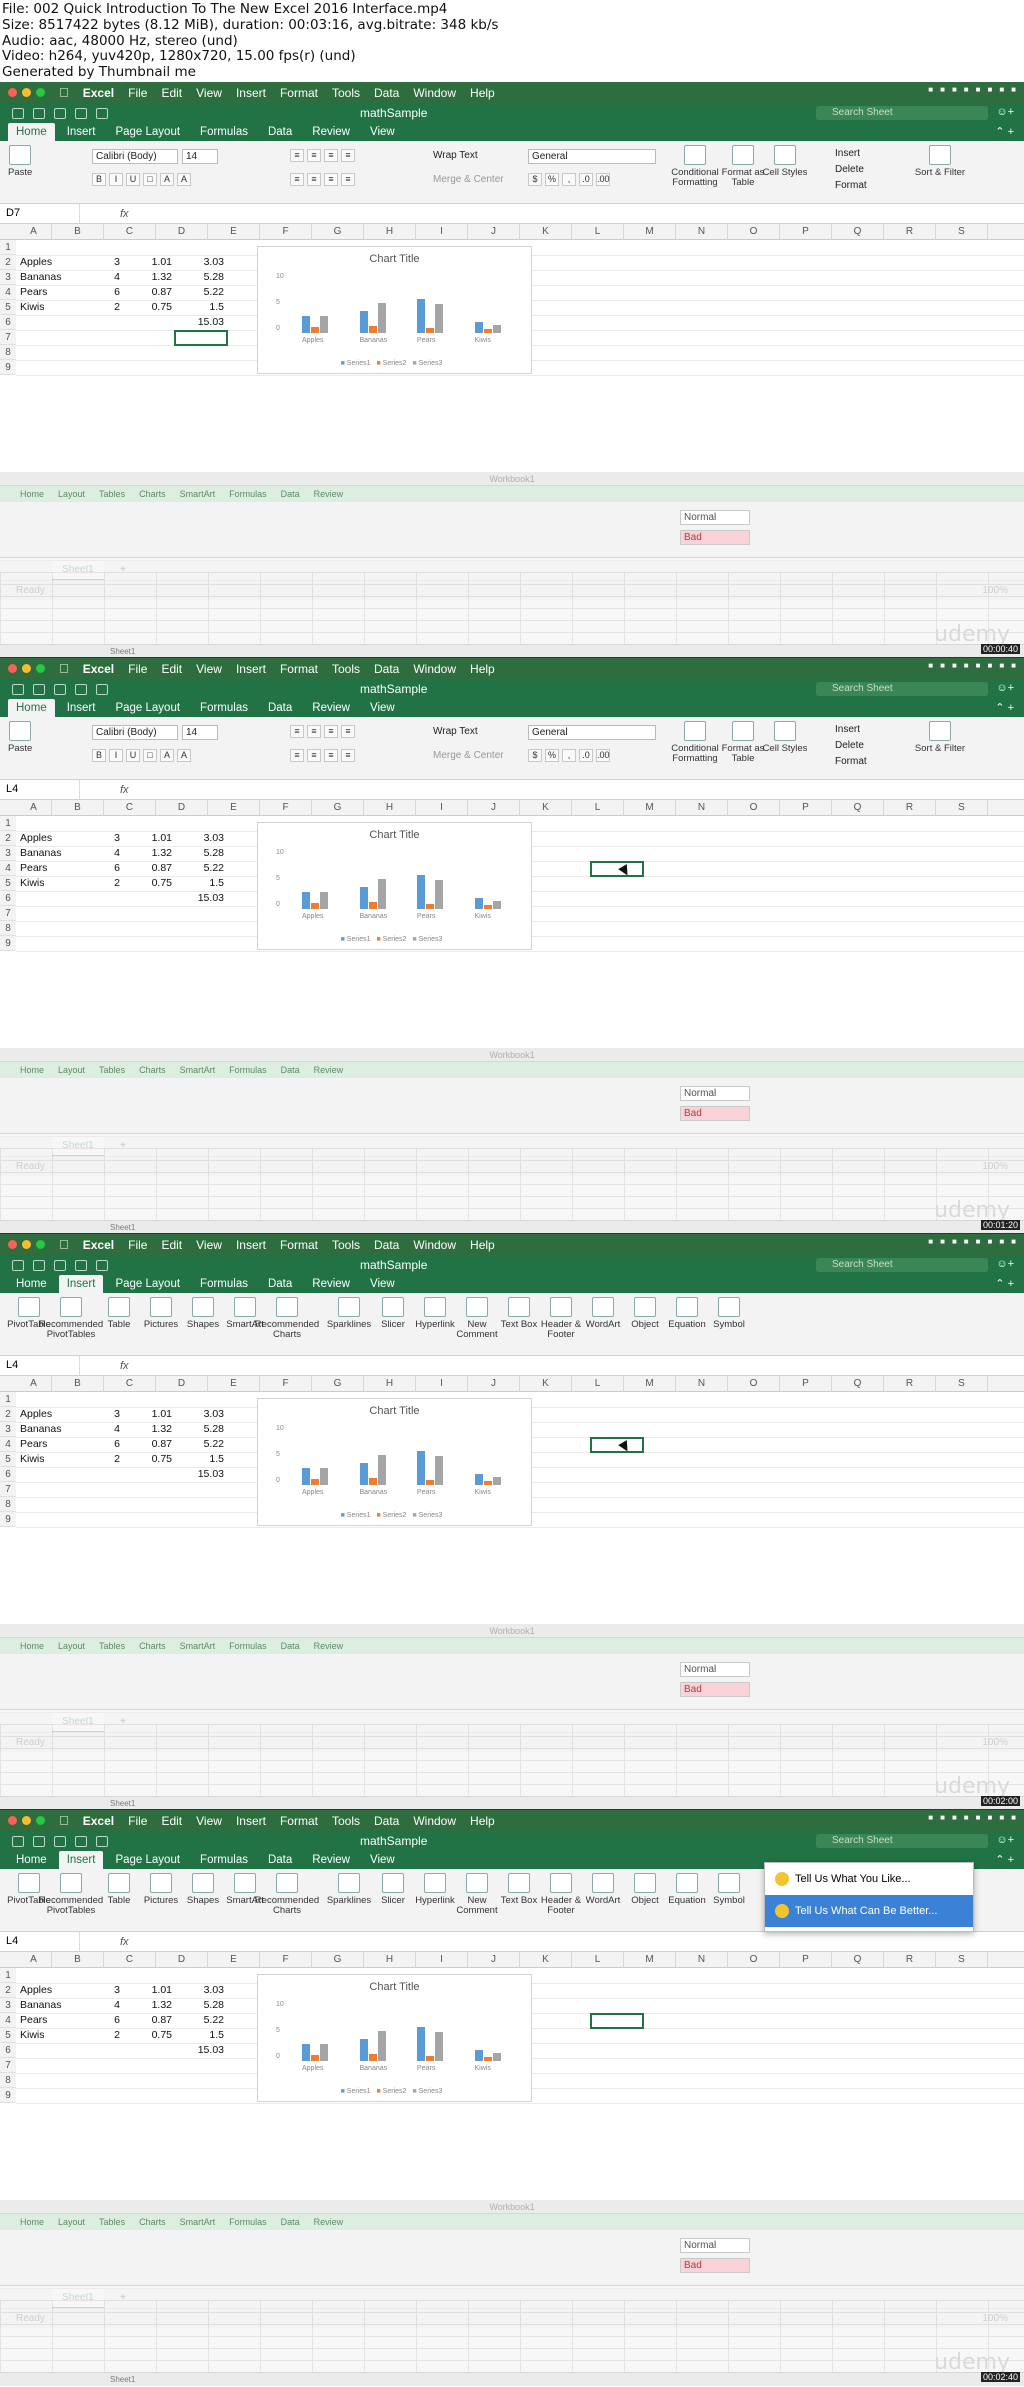 This screenshot has height=2387, width=1024. I want to click on row-header: 8, so click(8, 1504).